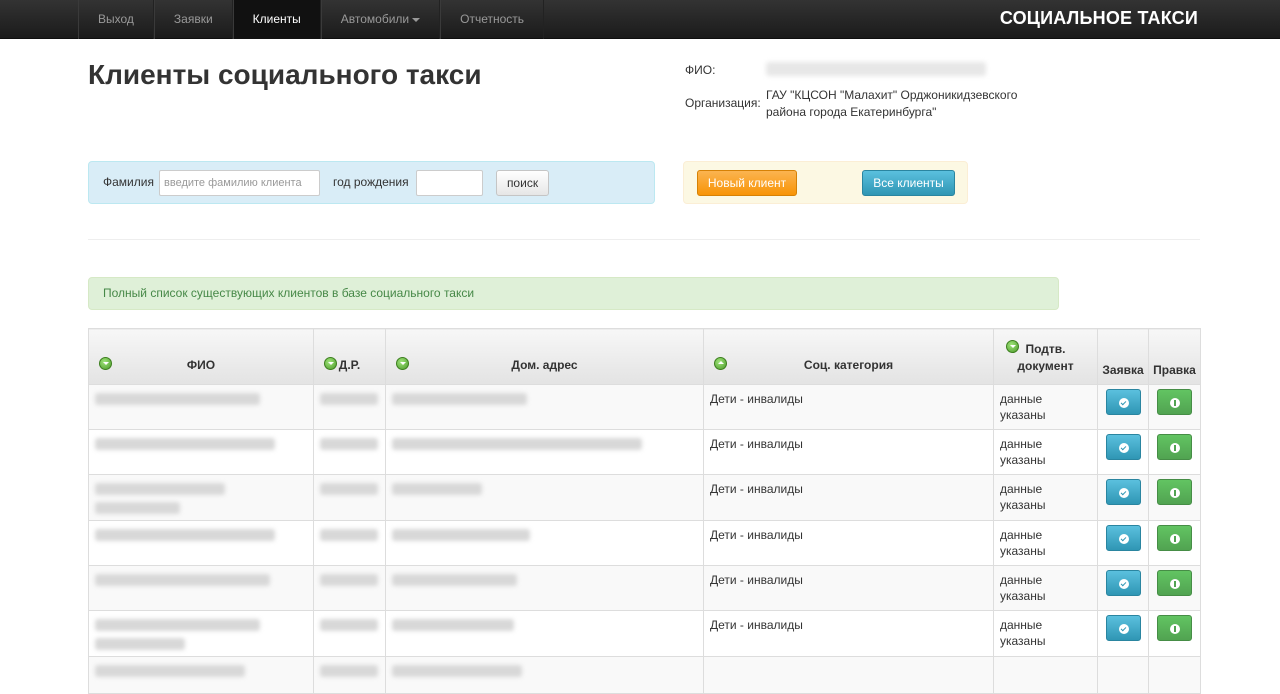 Image resolution: width=1280 pixels, height=694 pixels. Describe the element at coordinates (371, 182) in the screenshot. I see `birth-year-label: год рождения` at that location.